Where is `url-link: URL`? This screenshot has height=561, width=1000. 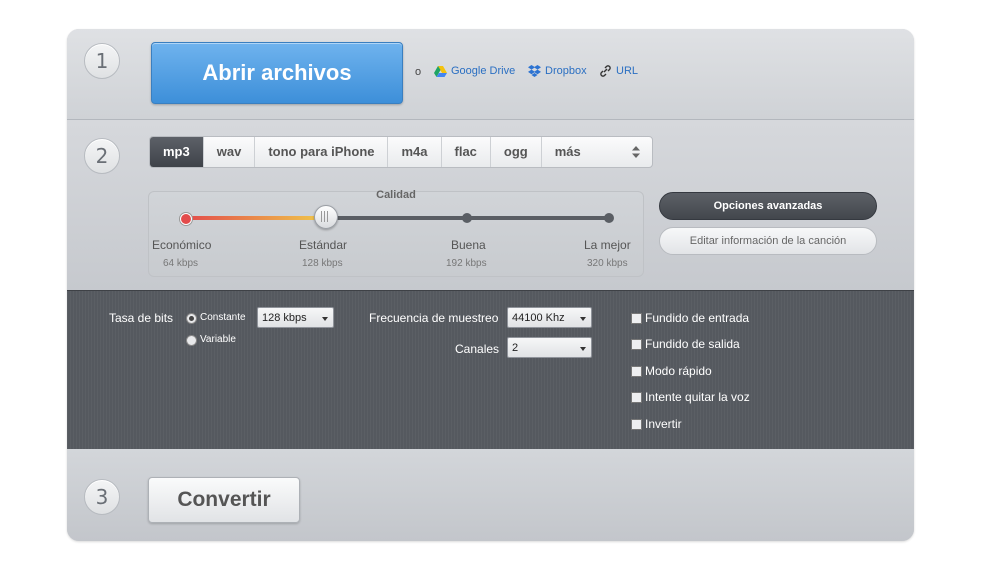 url-link: URL is located at coordinates (618, 71).